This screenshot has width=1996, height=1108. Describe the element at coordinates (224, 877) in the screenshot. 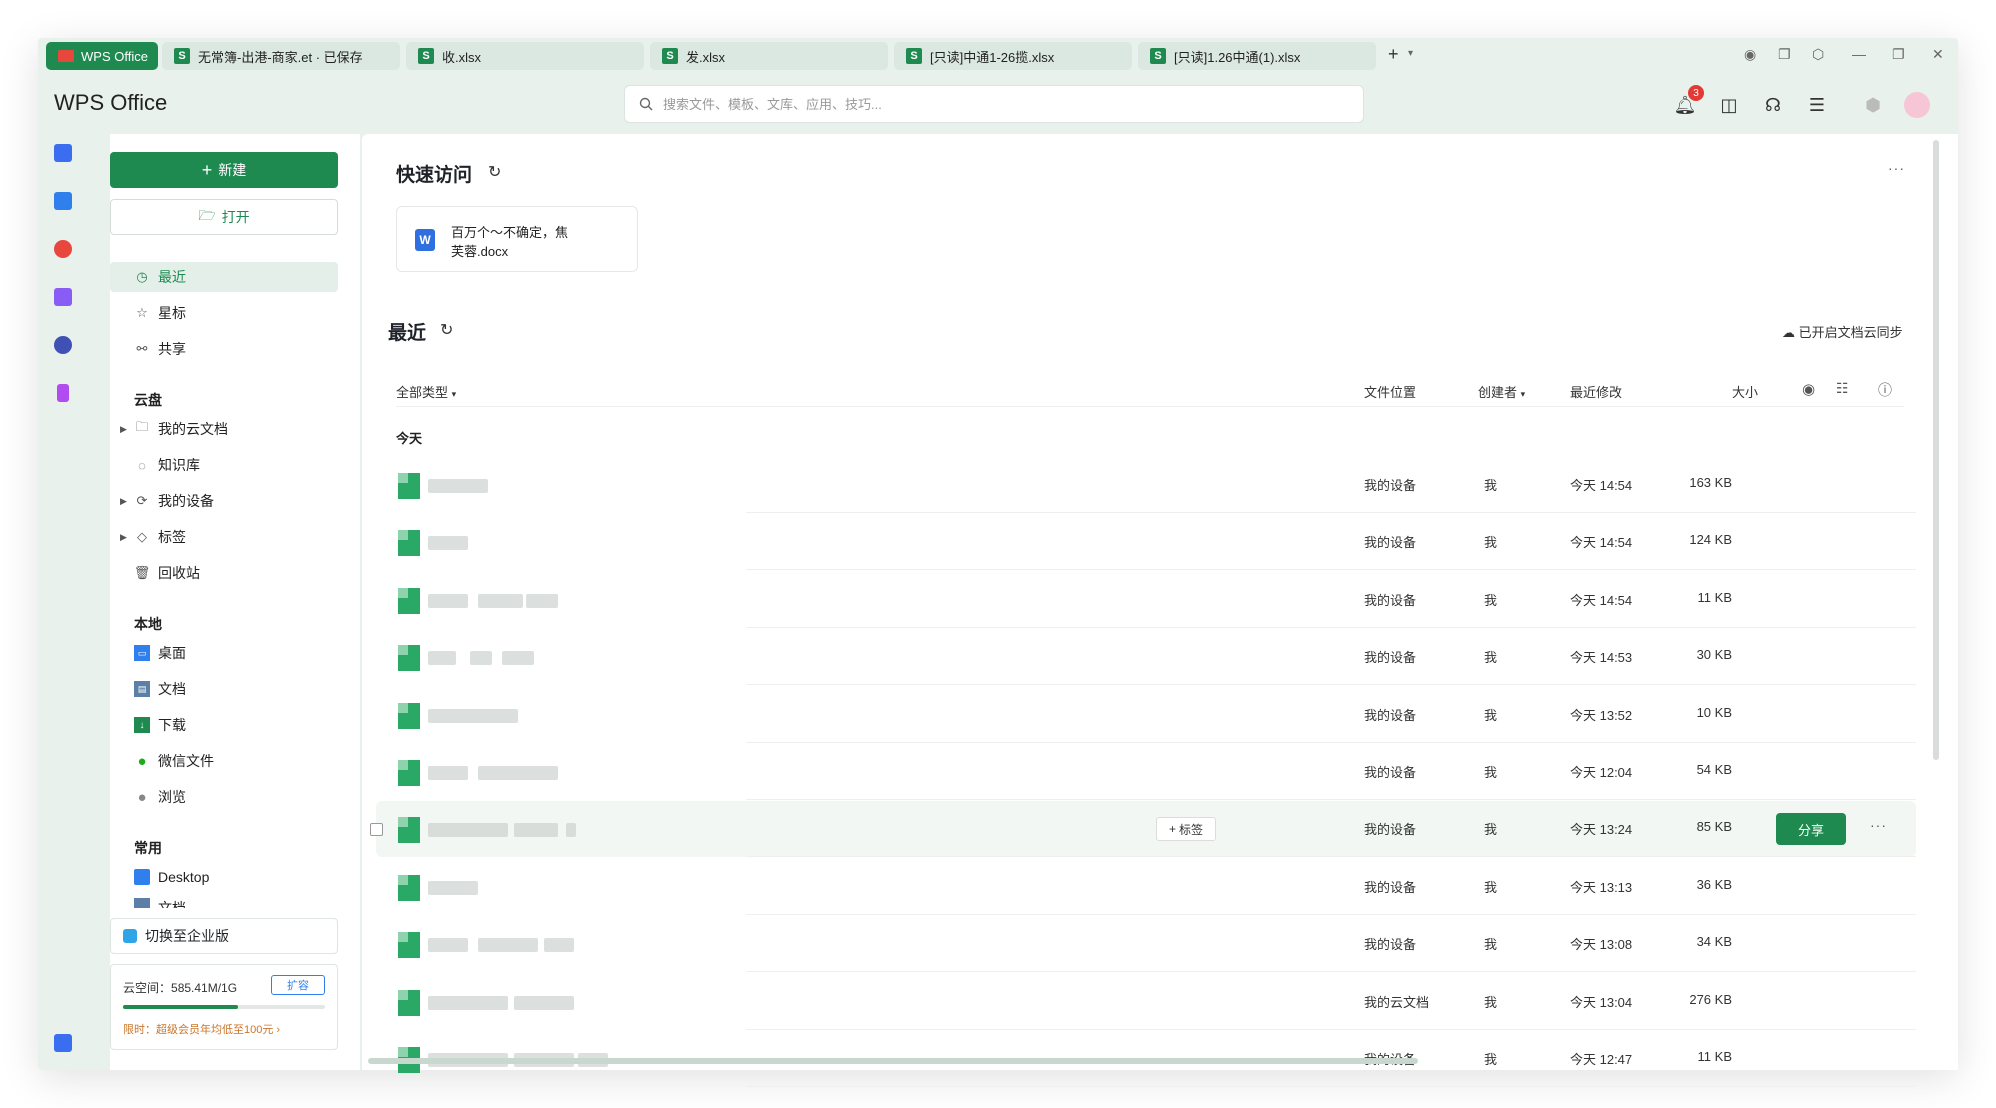

I see `sidebar-item-common-desktop: Desktop` at that location.